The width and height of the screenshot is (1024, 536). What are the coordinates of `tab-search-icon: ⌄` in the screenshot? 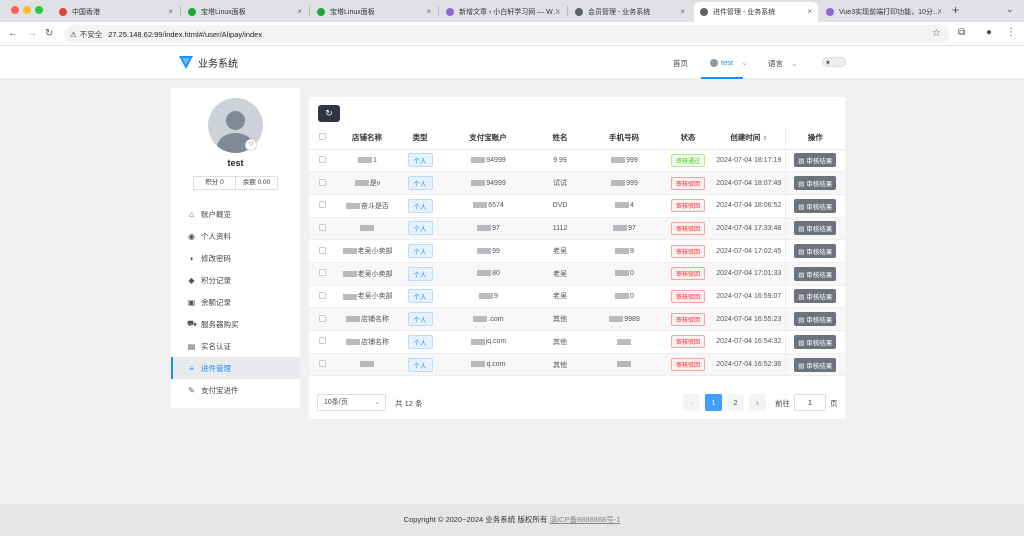 It's located at (1010, 9).